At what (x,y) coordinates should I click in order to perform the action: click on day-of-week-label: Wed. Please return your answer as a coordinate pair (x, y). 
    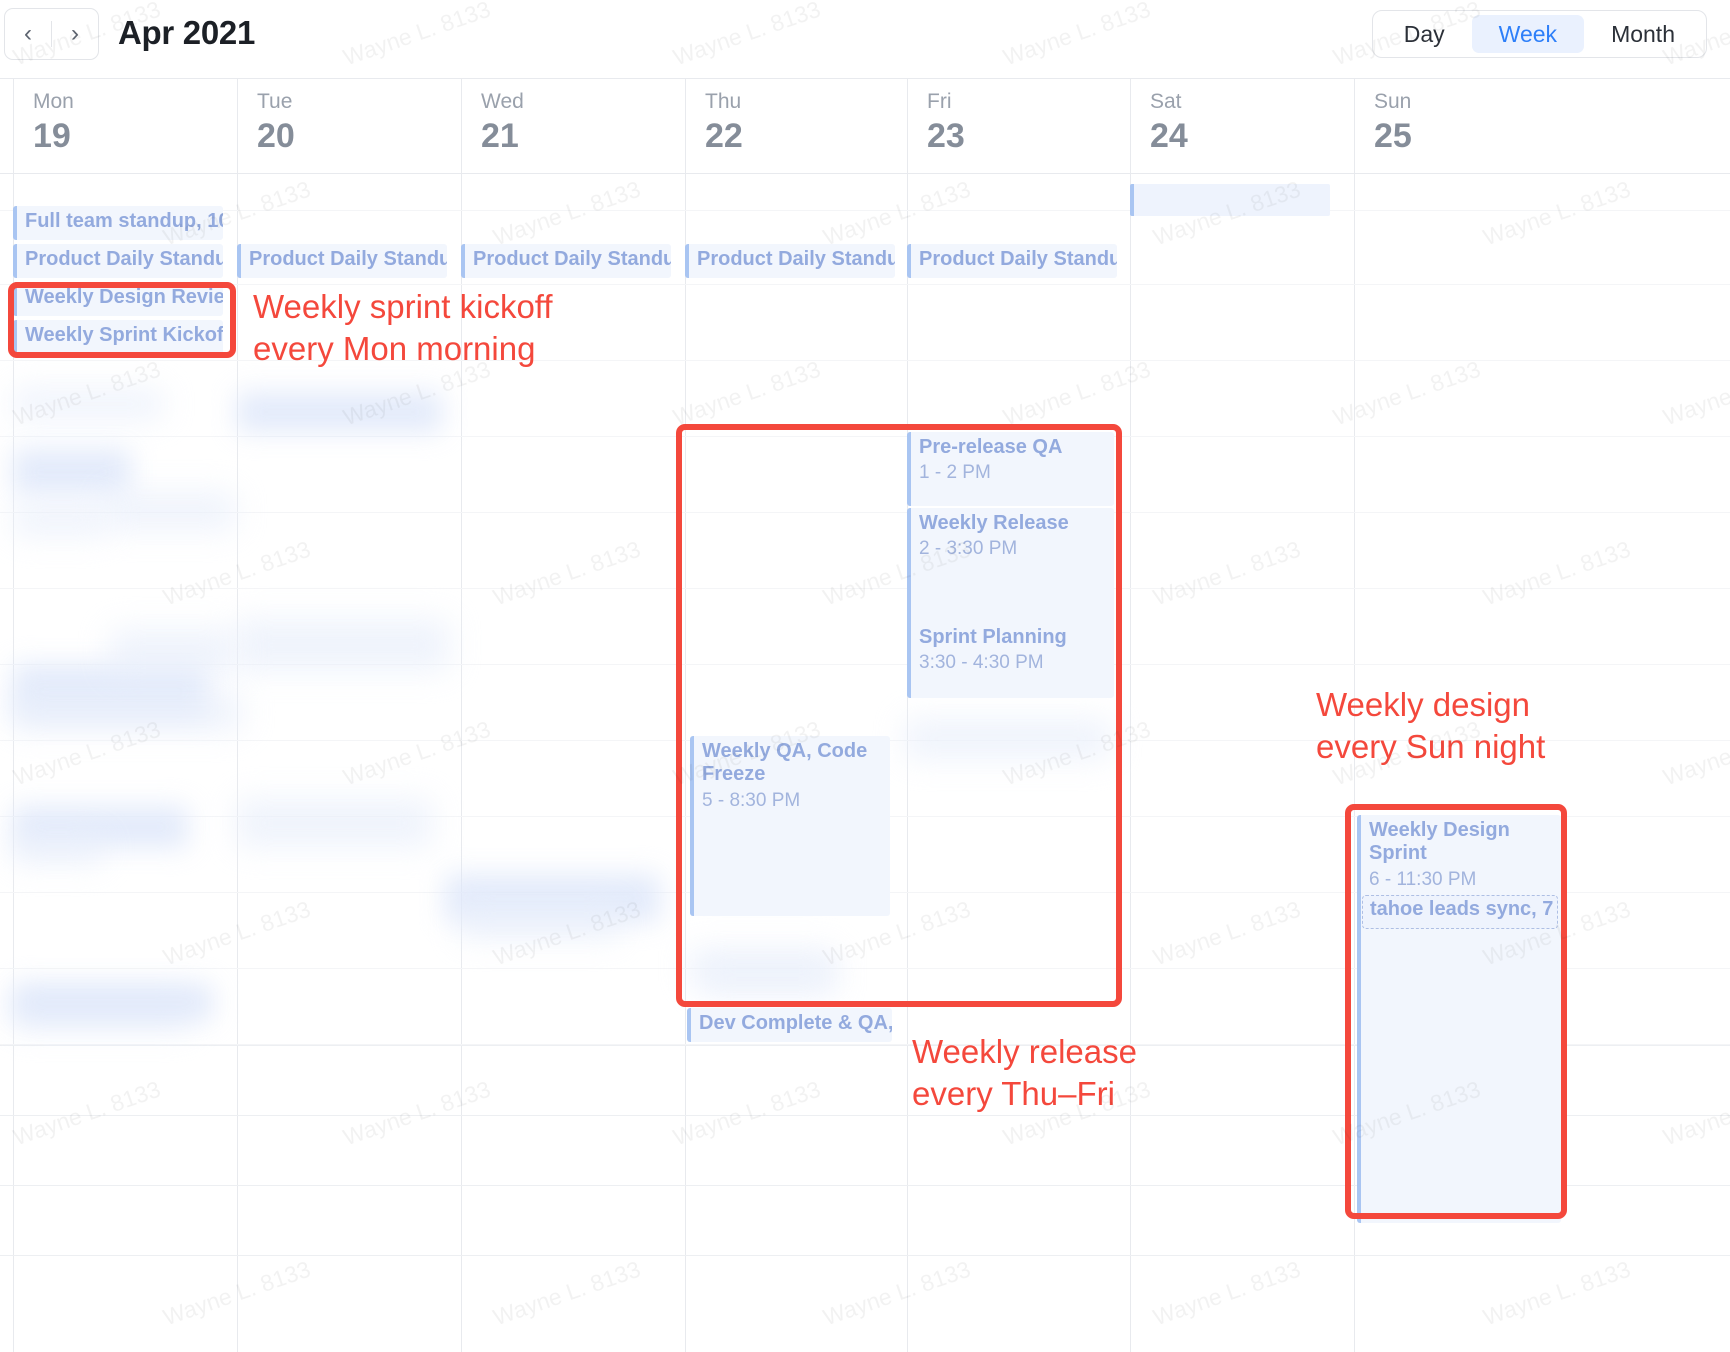
    Looking at the image, I should click on (502, 101).